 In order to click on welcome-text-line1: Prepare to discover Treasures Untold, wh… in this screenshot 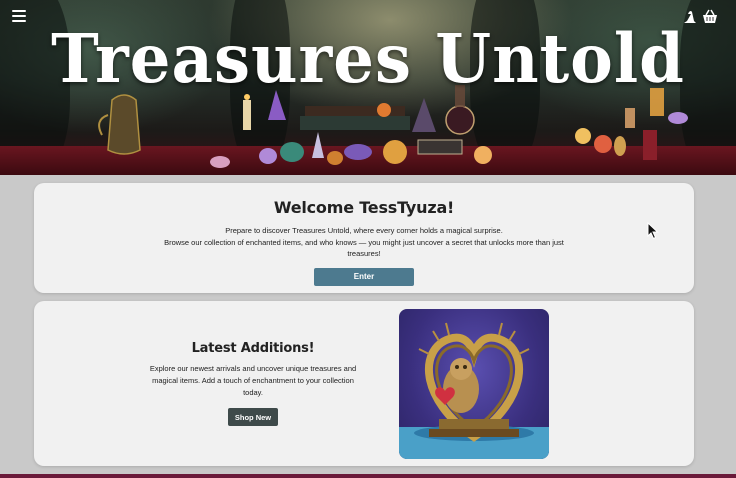, I will do `click(364, 230)`.